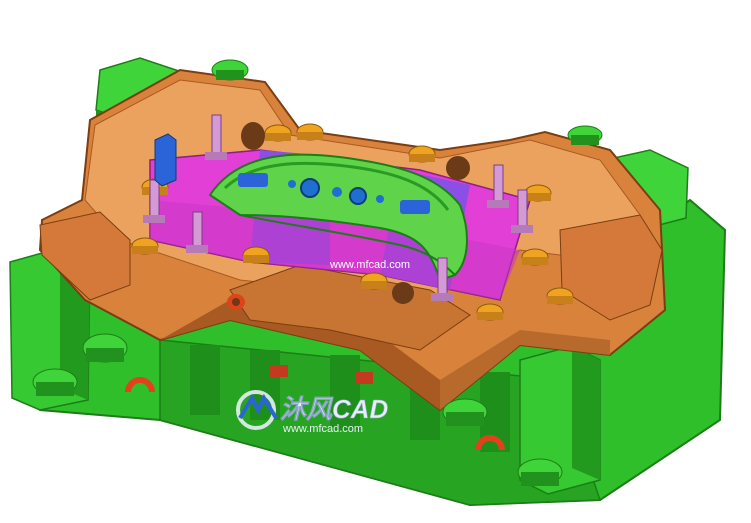 This screenshot has height=523, width=751. What do you see at coordinates (369, 265) in the screenshot?
I see `watermark-top-url: www.mfcad.com` at bounding box center [369, 265].